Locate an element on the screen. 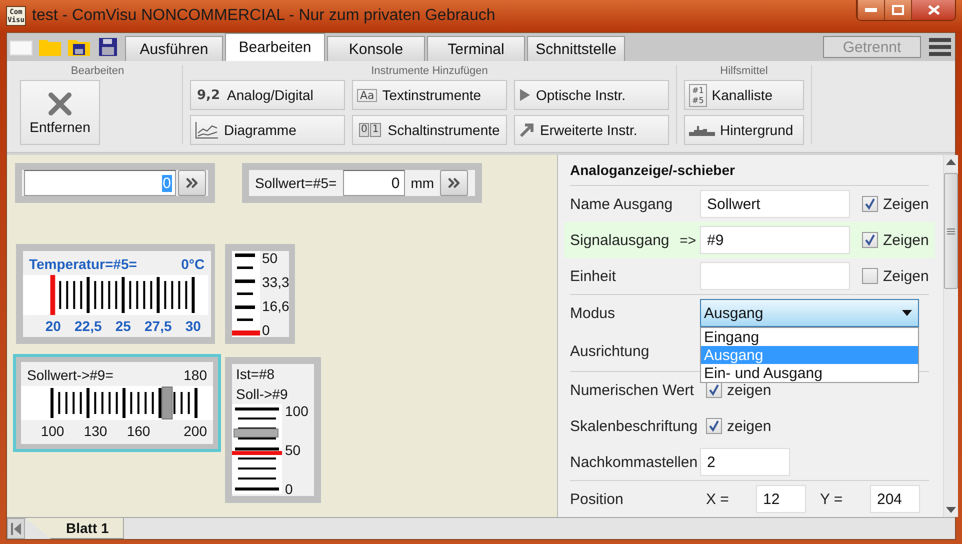  input-instrument: Sollwert=#5= 0 mm is located at coordinates (362, 183).